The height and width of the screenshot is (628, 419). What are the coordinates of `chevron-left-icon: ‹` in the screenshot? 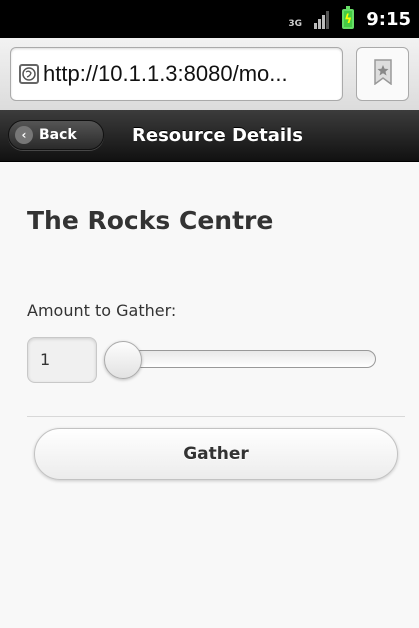 It's located at (24, 135).